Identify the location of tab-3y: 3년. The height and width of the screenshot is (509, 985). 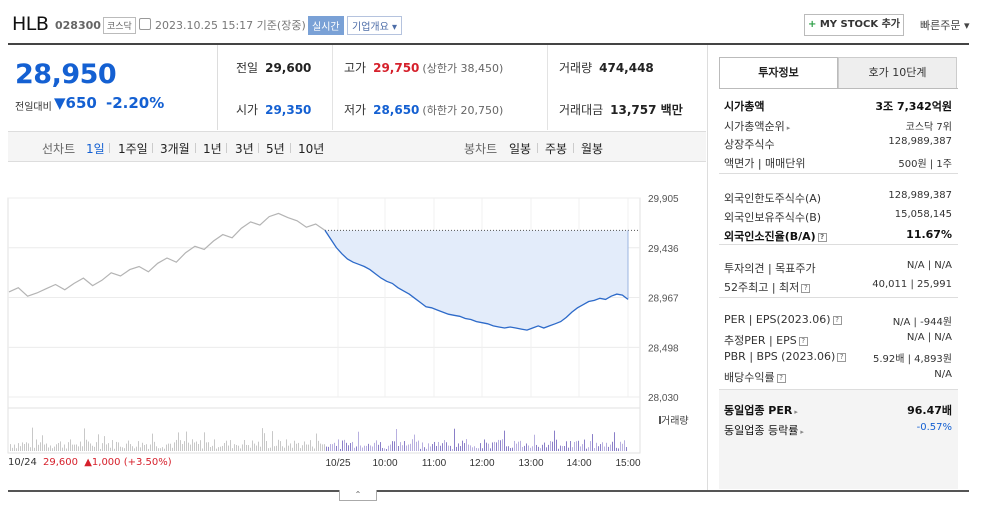
(244, 148).